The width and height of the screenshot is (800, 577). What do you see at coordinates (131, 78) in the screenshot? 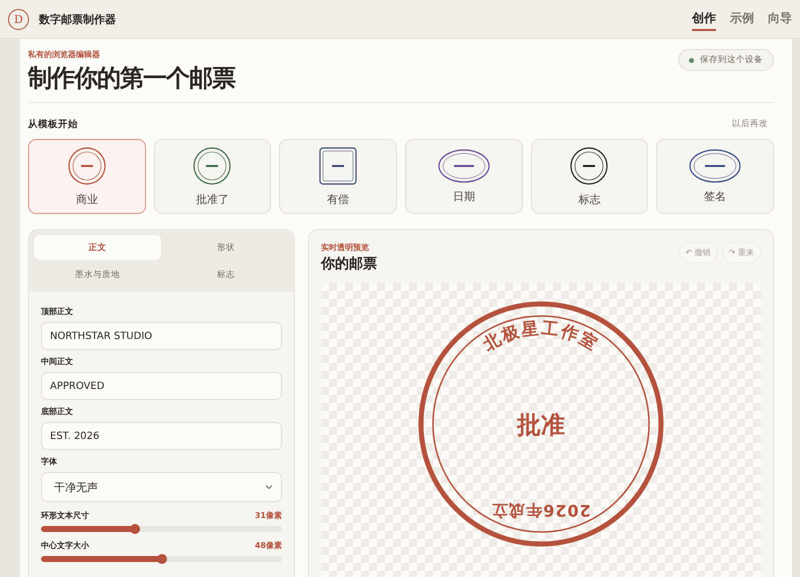
I see `page-title: 制作你的第一个邮票` at bounding box center [131, 78].